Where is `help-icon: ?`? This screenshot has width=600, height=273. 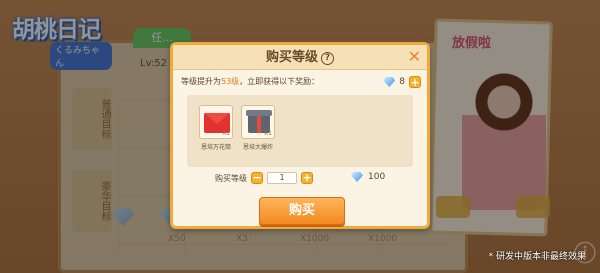 help-icon: ? is located at coordinates (327, 58).